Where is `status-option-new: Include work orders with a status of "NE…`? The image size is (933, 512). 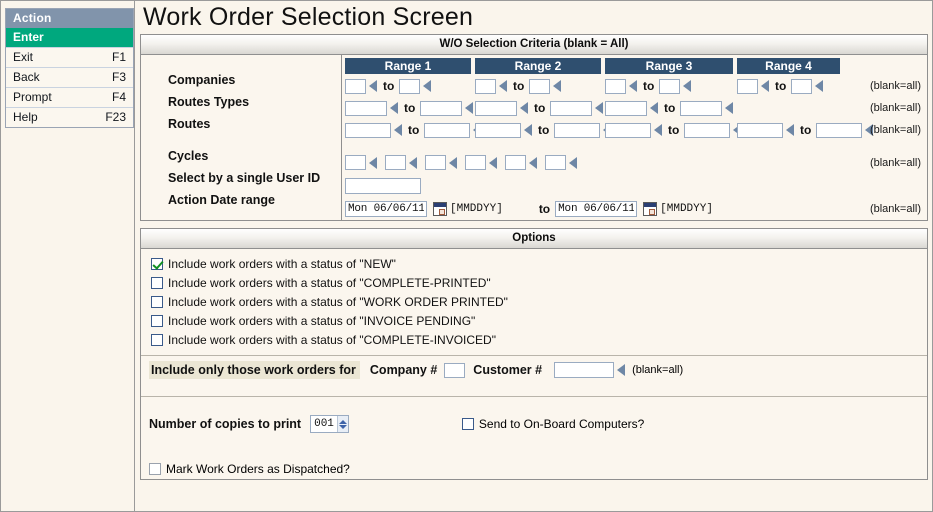
status-option-new: Include work orders with a status of "NE… is located at coordinates (539, 263).